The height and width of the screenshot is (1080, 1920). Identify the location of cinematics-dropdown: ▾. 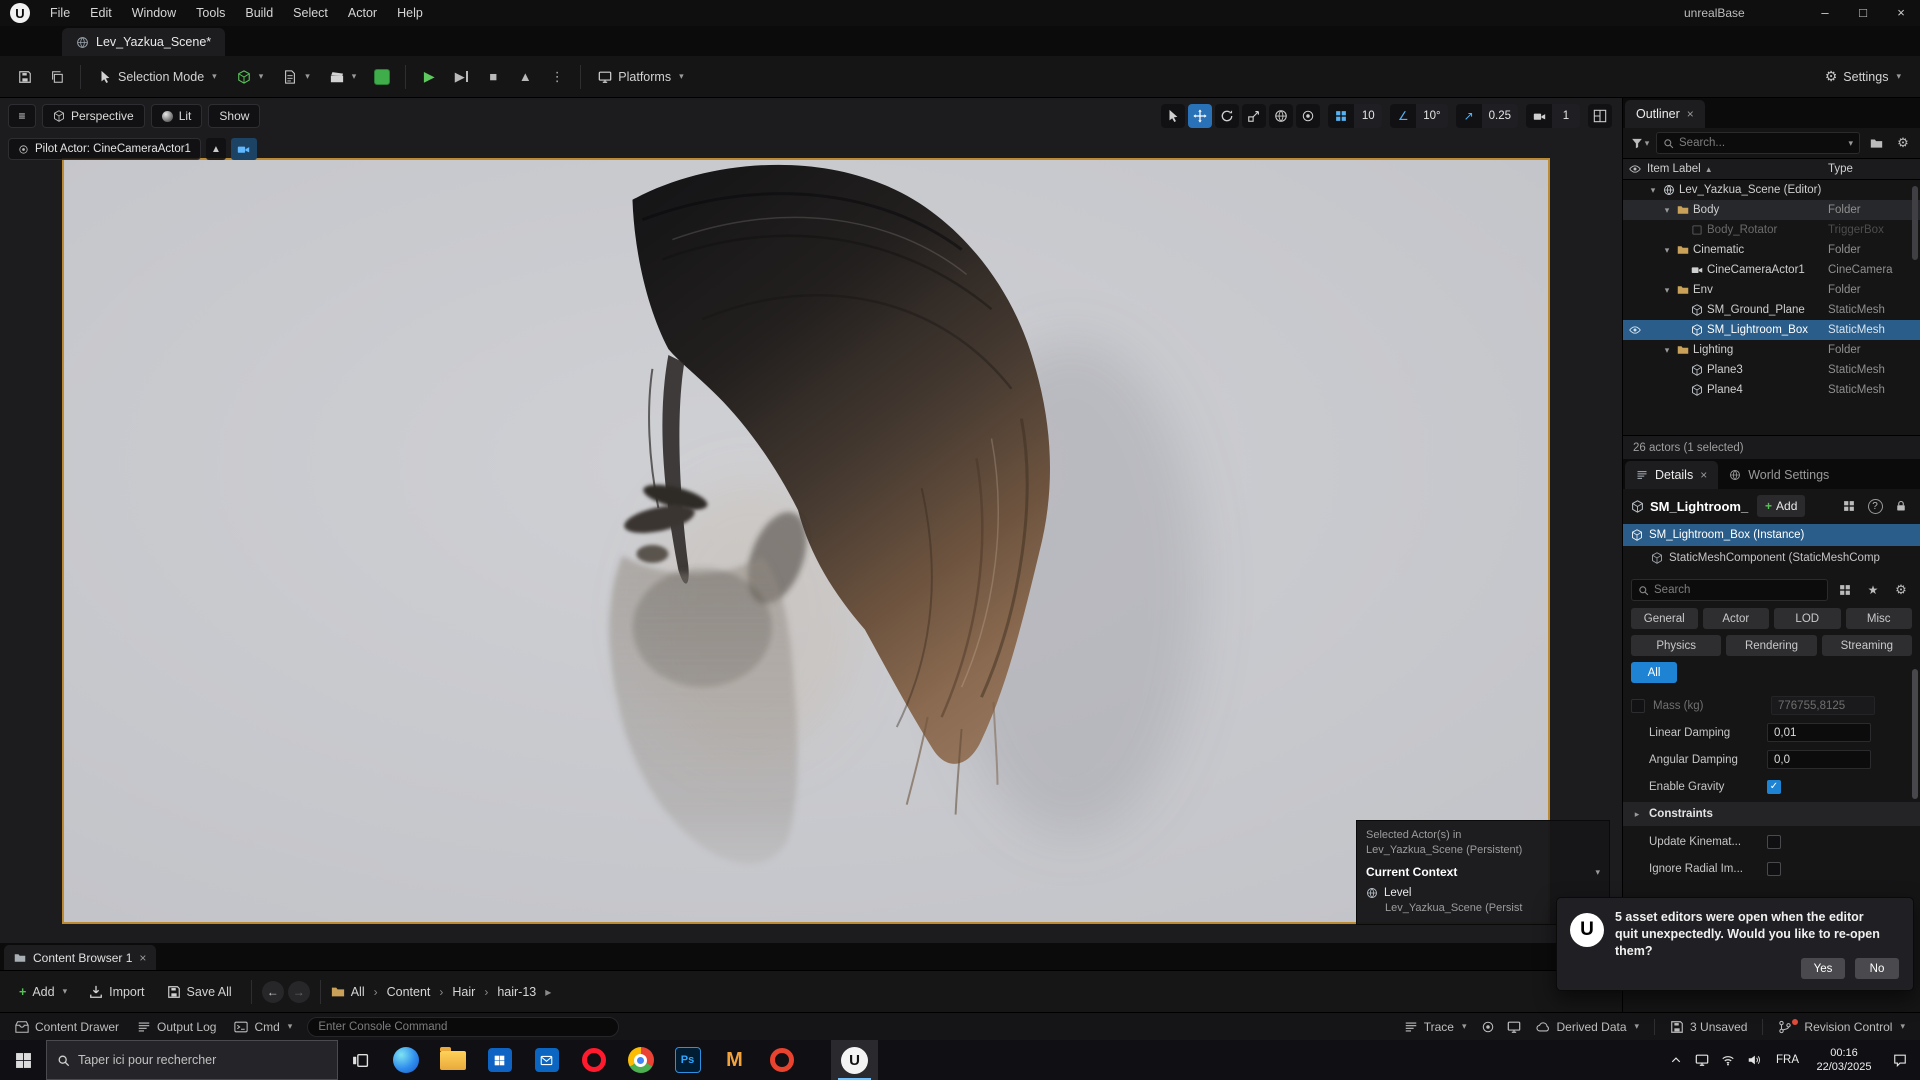
(343, 77).